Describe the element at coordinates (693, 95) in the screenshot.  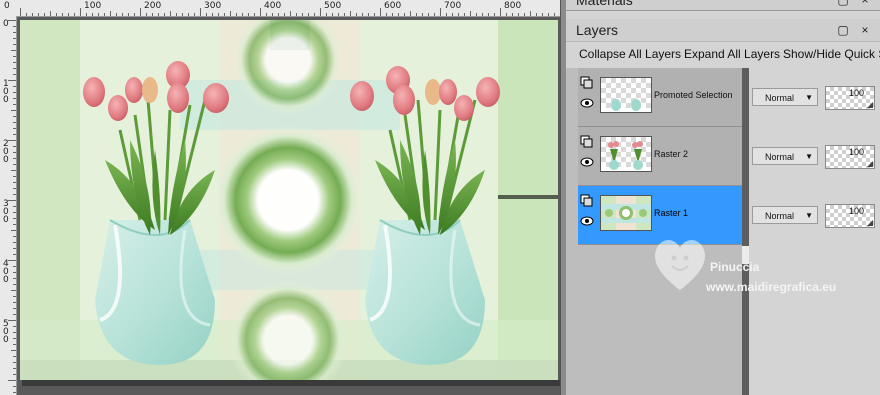
I see `layer-name: Promoted Selection` at that location.